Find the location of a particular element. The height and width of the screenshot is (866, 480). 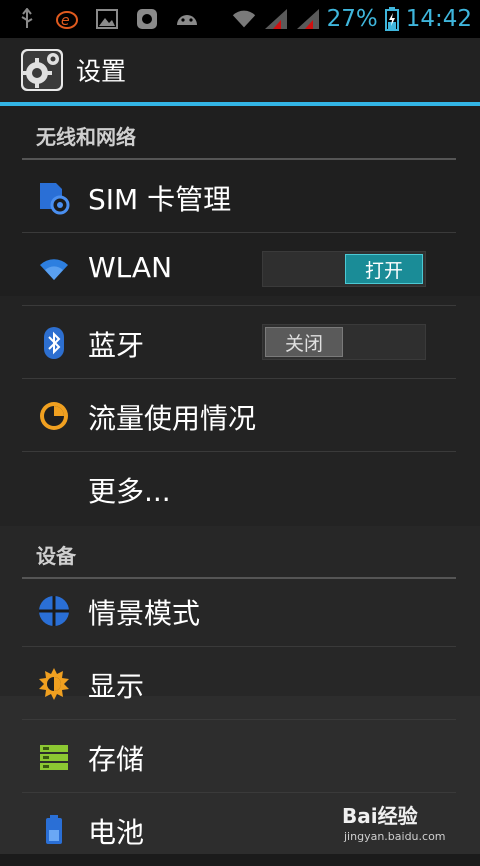

usb-icon is located at coordinates (27, 19).